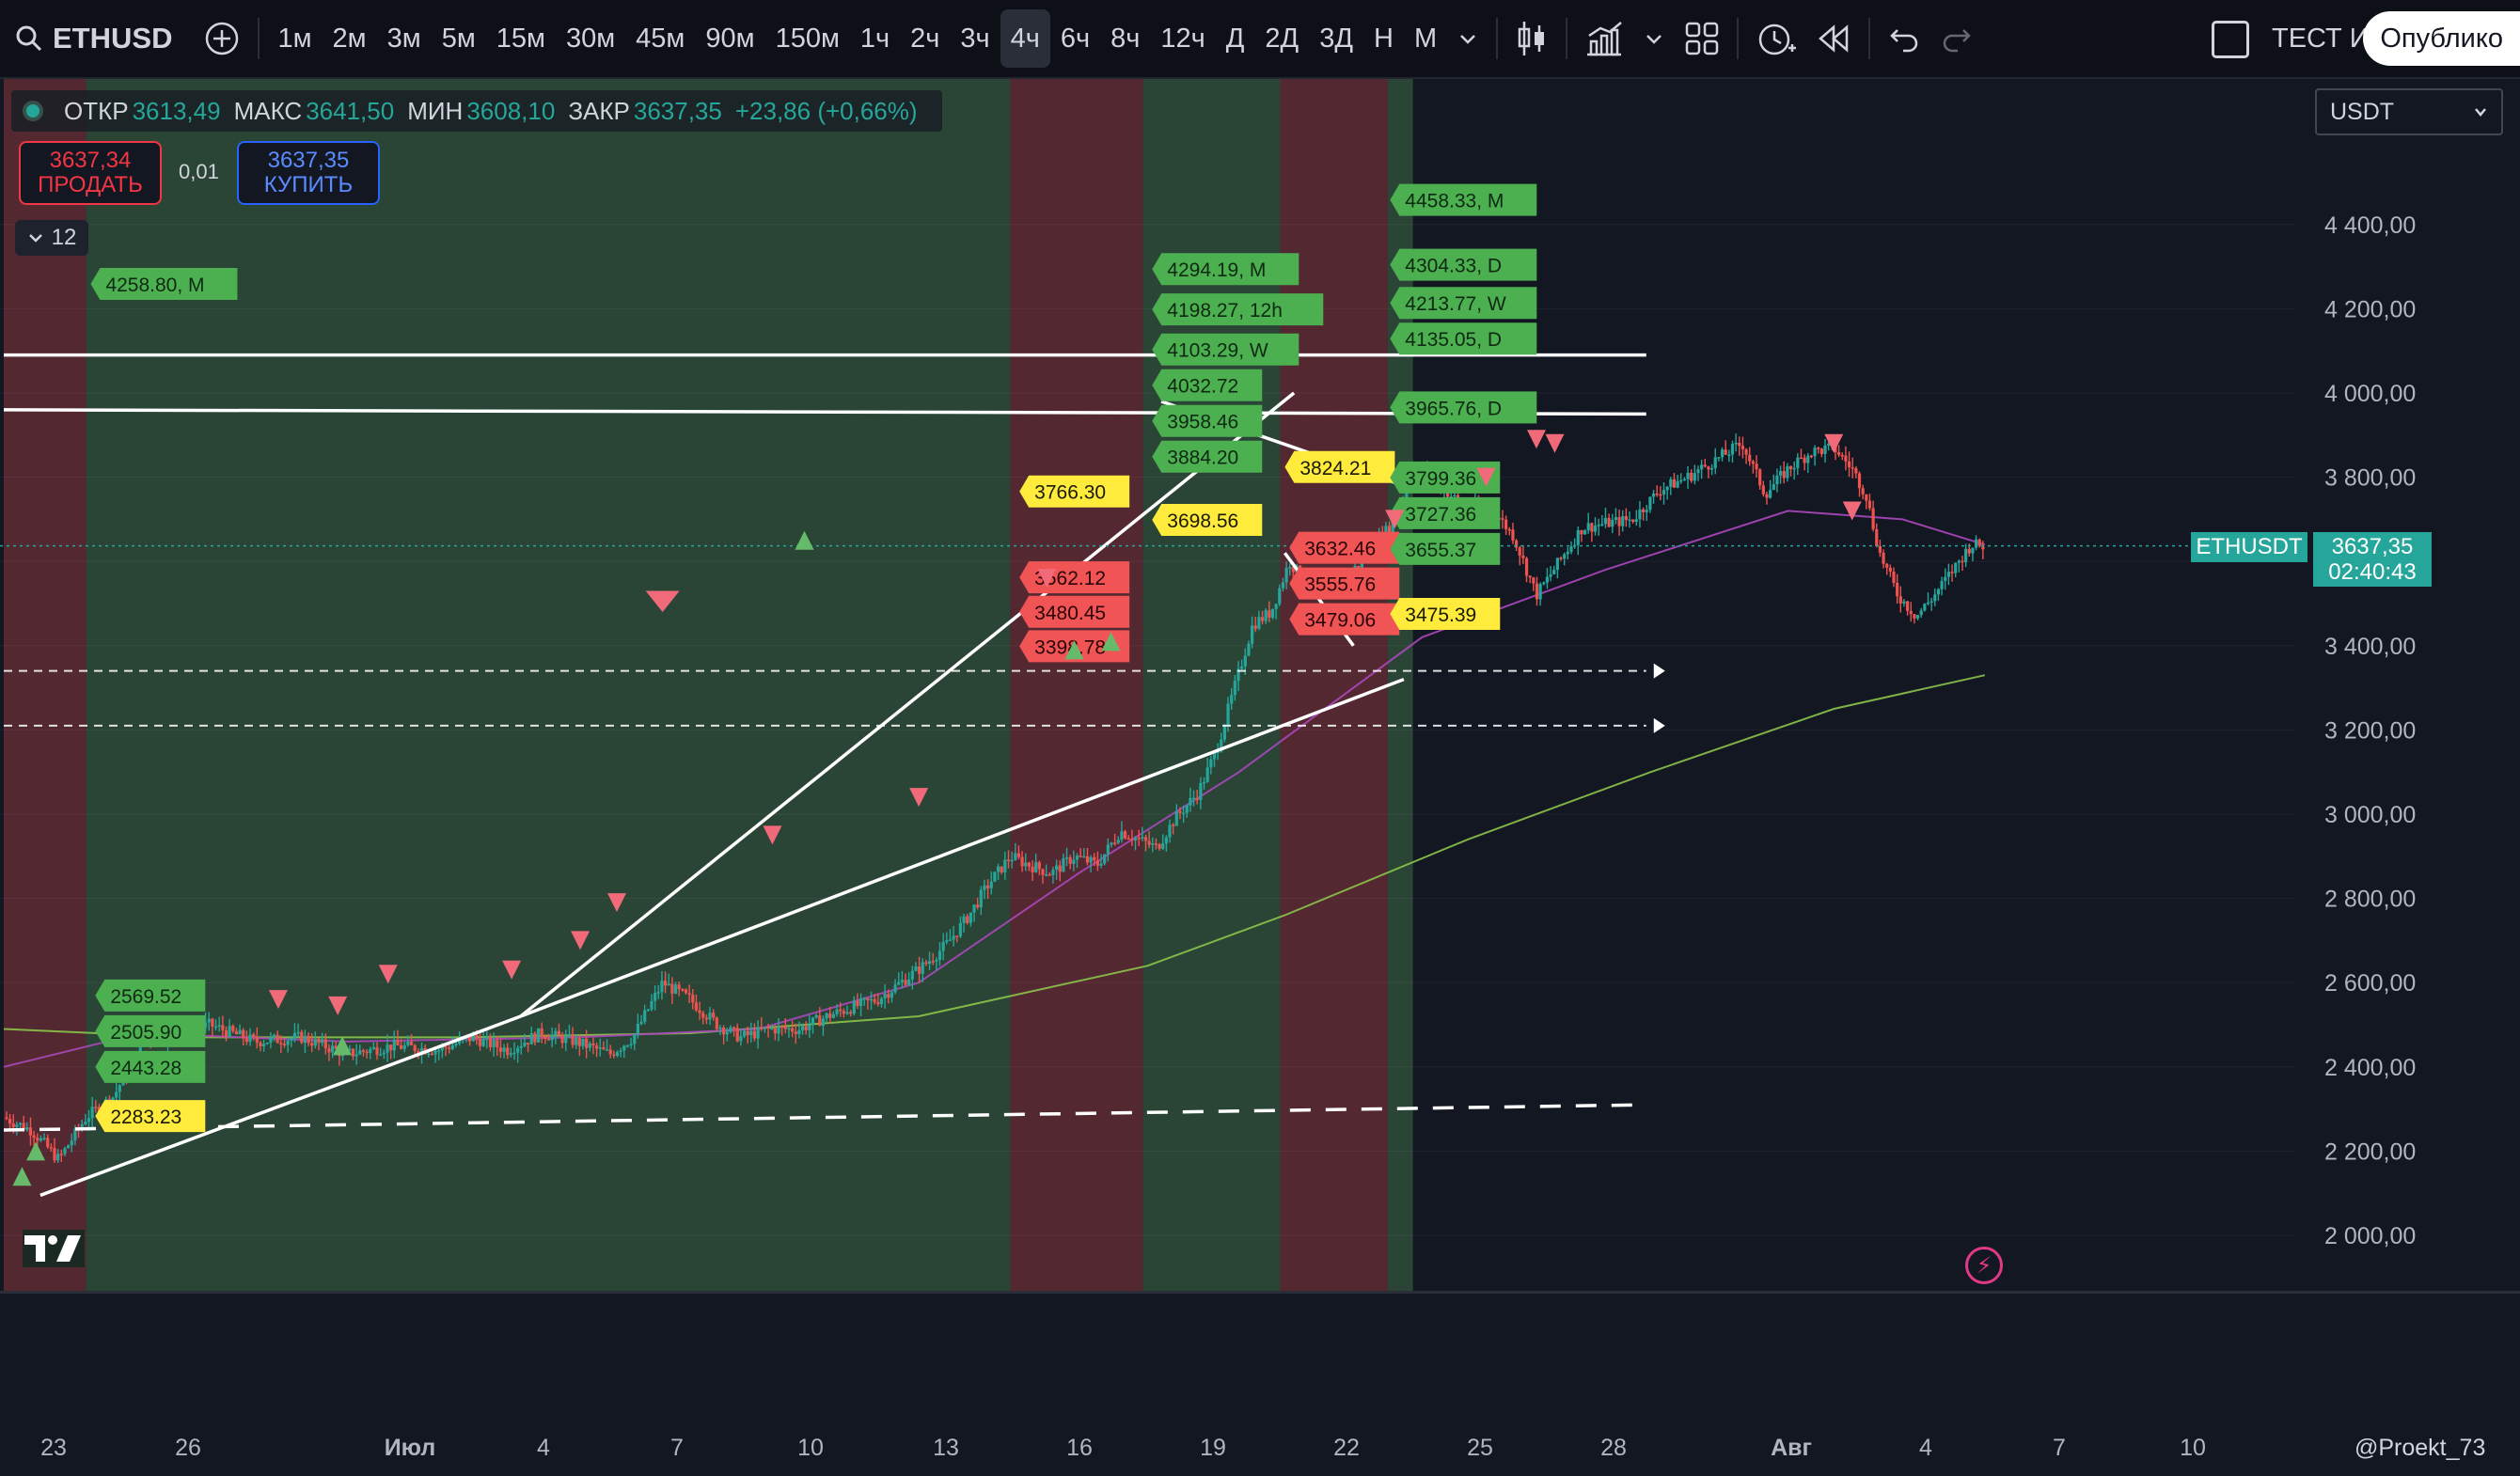 The width and height of the screenshot is (2520, 1476). What do you see at coordinates (875, 38) in the screenshot?
I see `interval-button: 1ч` at bounding box center [875, 38].